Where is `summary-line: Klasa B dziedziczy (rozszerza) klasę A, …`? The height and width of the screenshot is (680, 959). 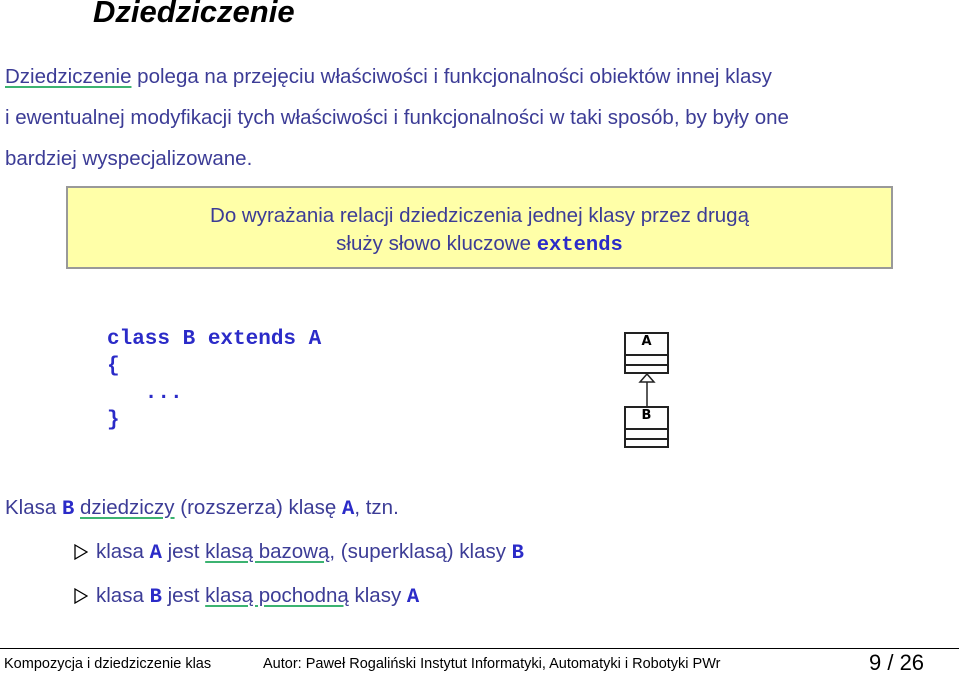 summary-line: Klasa B dziedziczy (rozszerza) klasę A, … is located at coordinates (202, 508).